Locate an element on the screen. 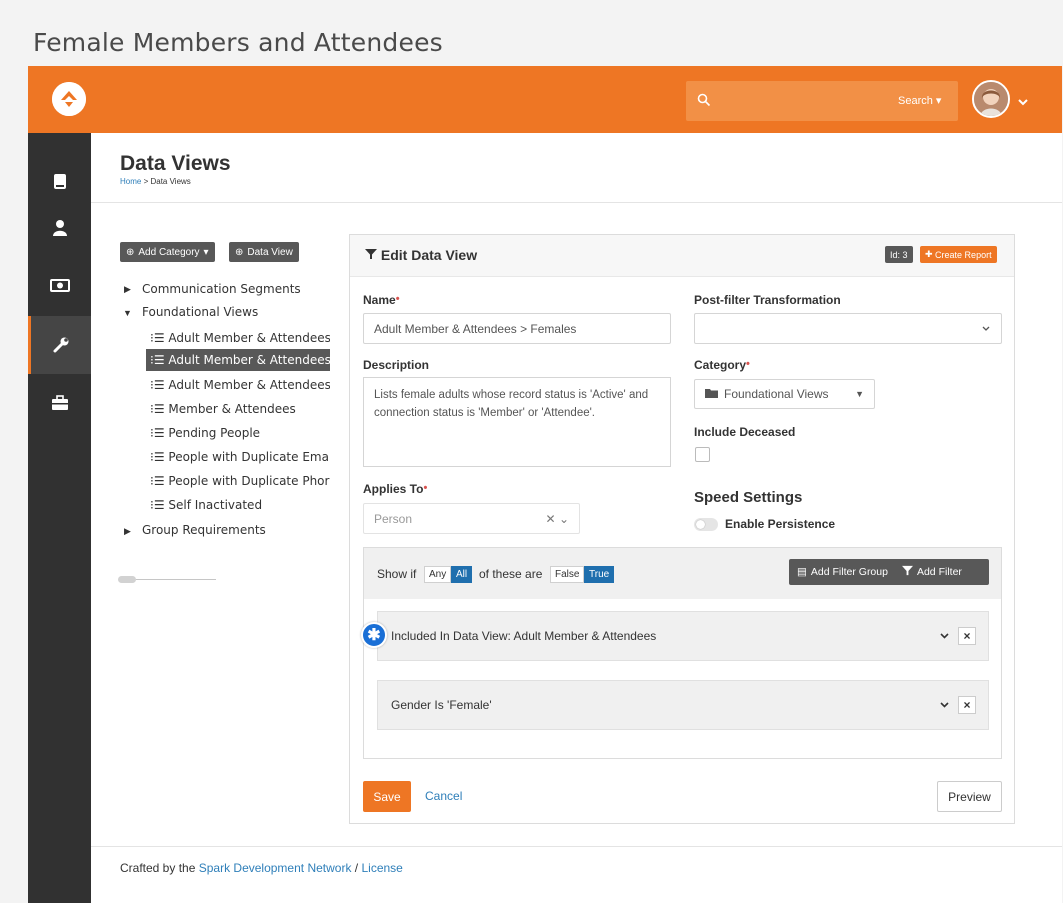  include-deceased-checkbox is located at coordinates (702, 454).